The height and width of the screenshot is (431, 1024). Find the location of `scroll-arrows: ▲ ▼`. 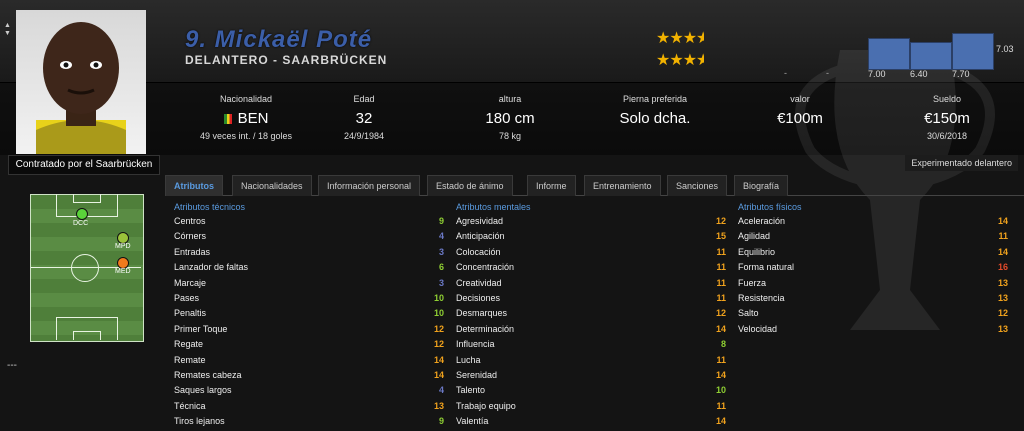

scroll-arrows: ▲ ▼ is located at coordinates (7, 30).